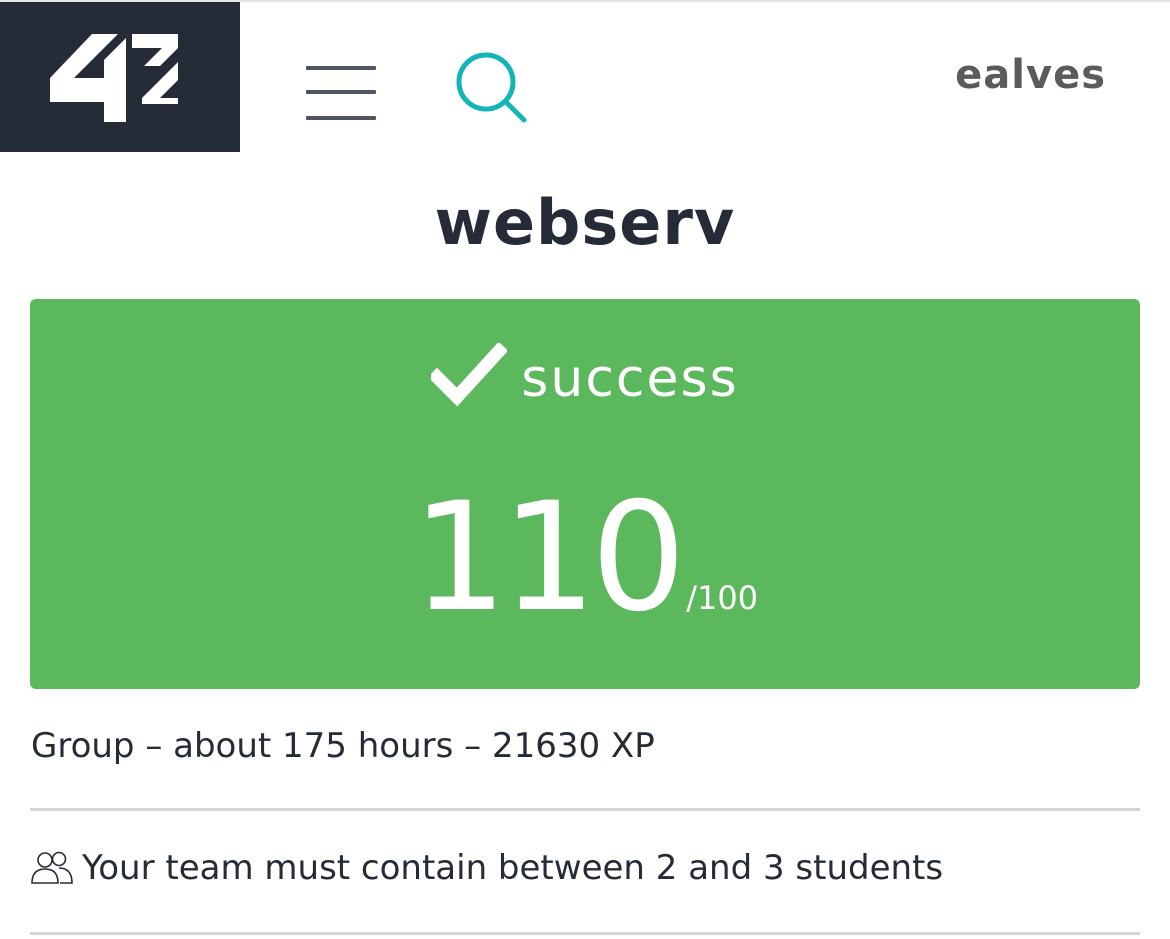 This screenshot has height=939, width=1170. Describe the element at coordinates (1030, 75) in the screenshot. I see `user-profile-link: ealves` at that location.